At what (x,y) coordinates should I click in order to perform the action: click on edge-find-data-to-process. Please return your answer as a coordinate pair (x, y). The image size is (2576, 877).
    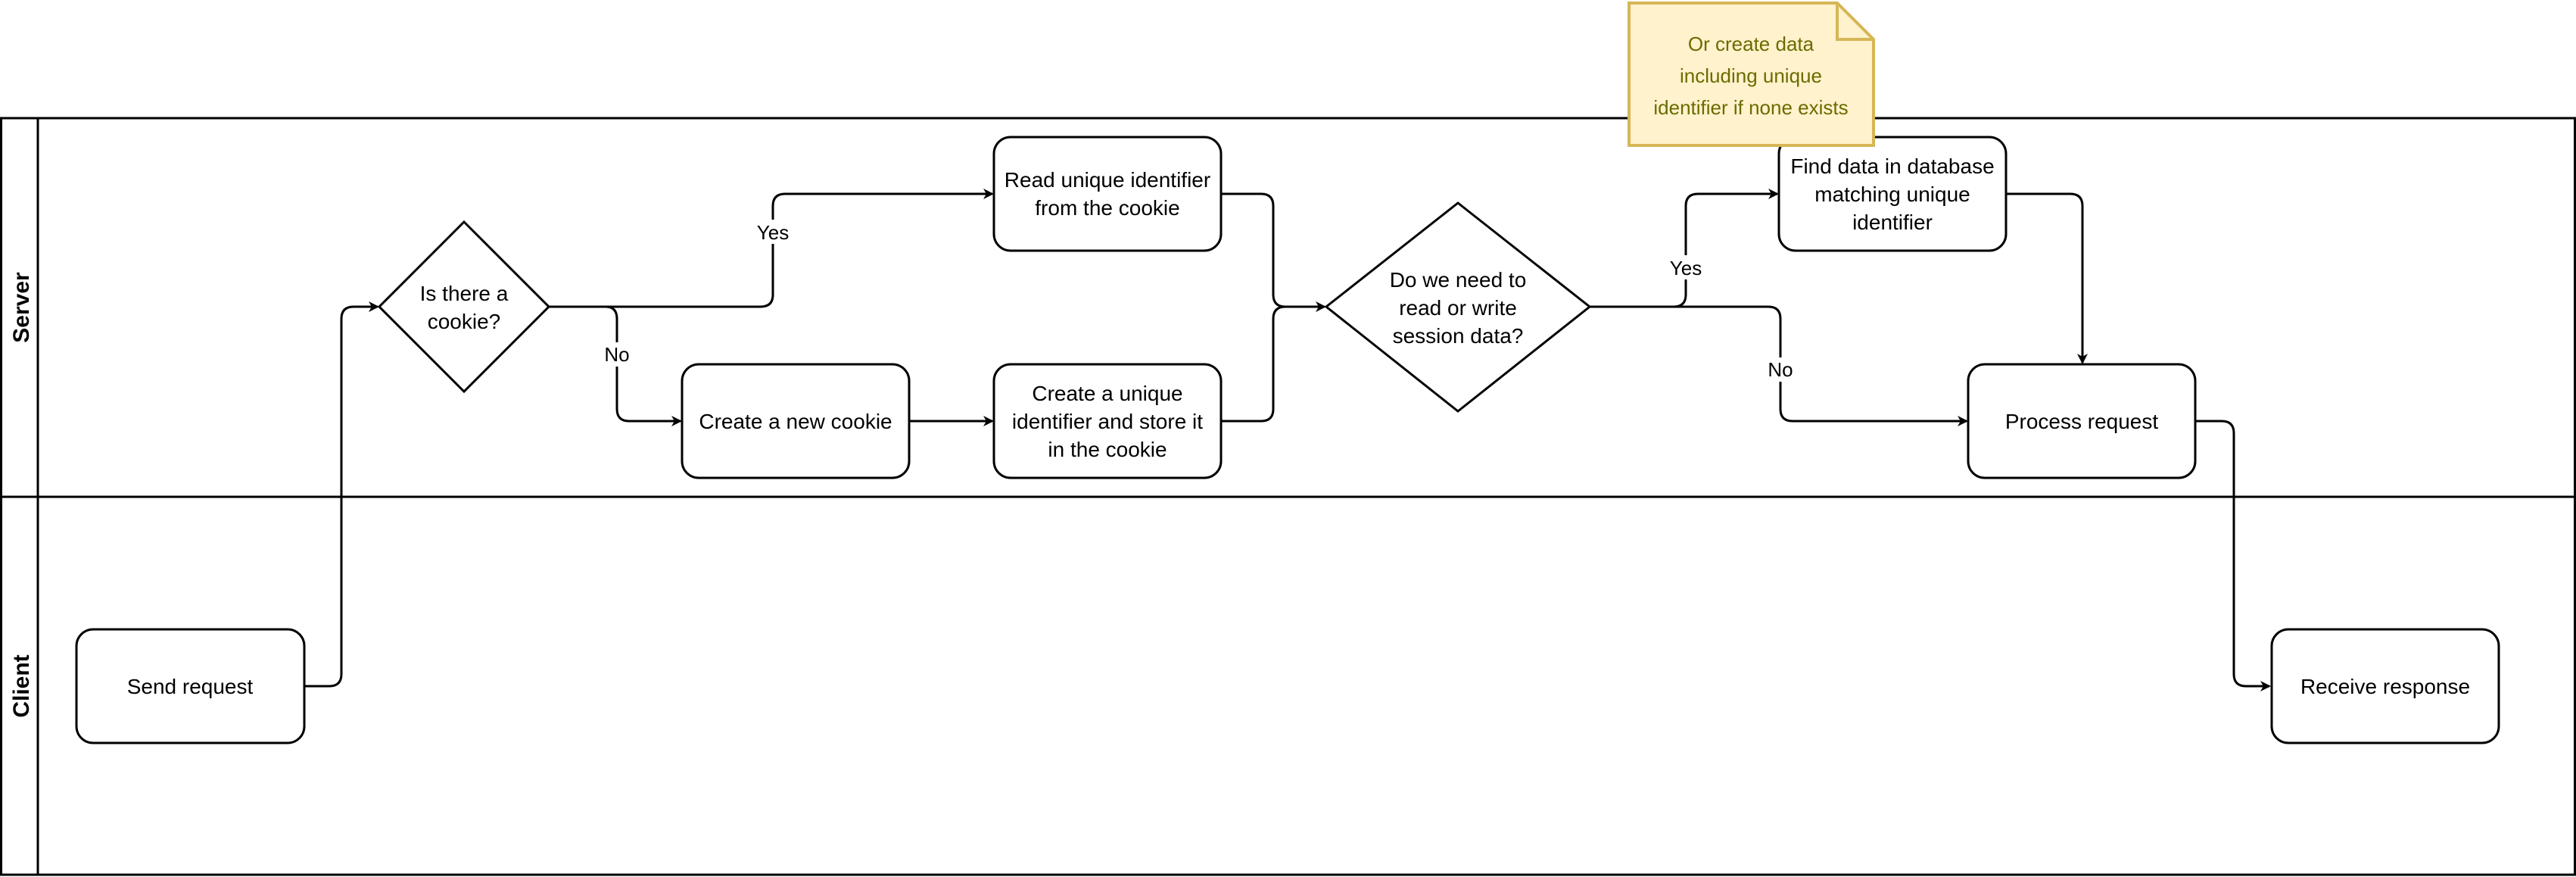
    Looking at the image, I should click on (2047, 278).